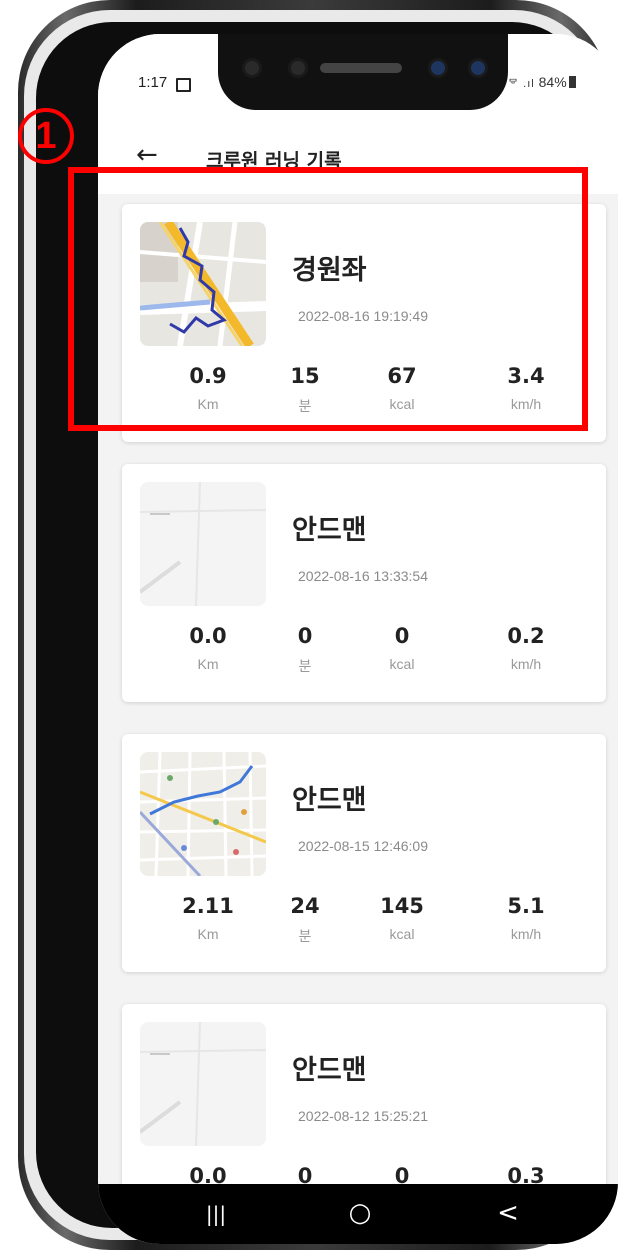 This screenshot has width=620, height=1255. I want to click on distance-stat: 2.11 Km, so click(208, 918).